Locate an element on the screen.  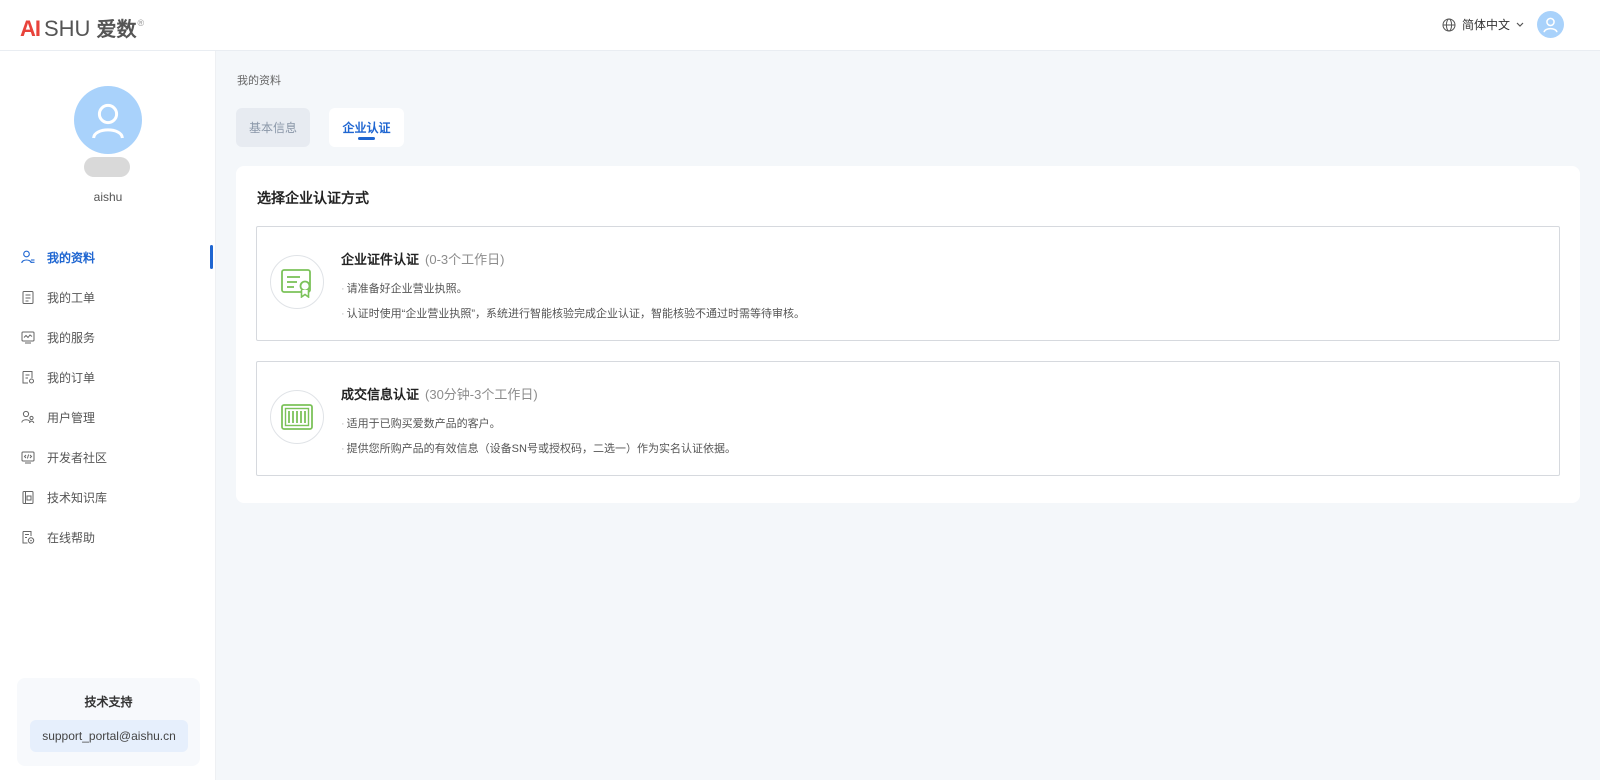
certificate-icon is located at coordinates (297, 282).